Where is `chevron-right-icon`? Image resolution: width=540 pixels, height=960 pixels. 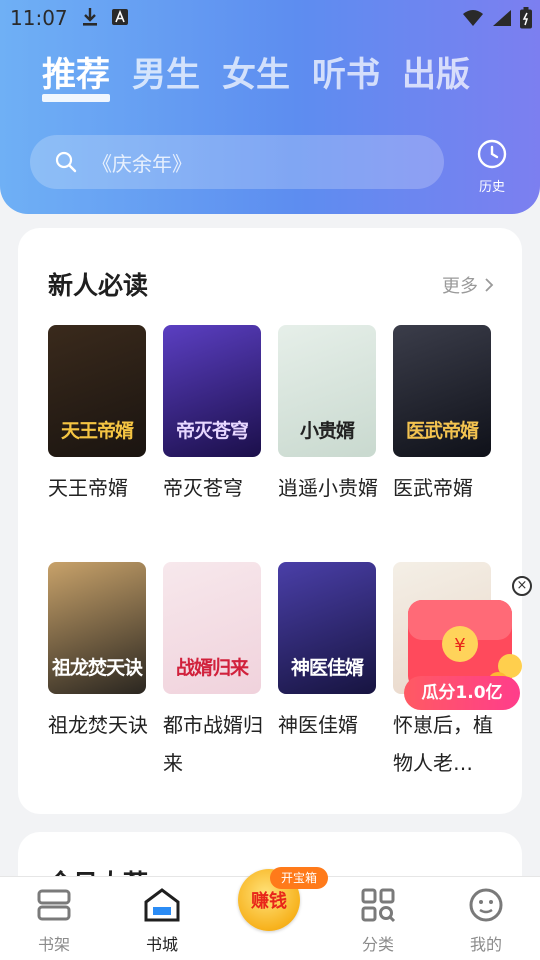 chevron-right-icon is located at coordinates (489, 285).